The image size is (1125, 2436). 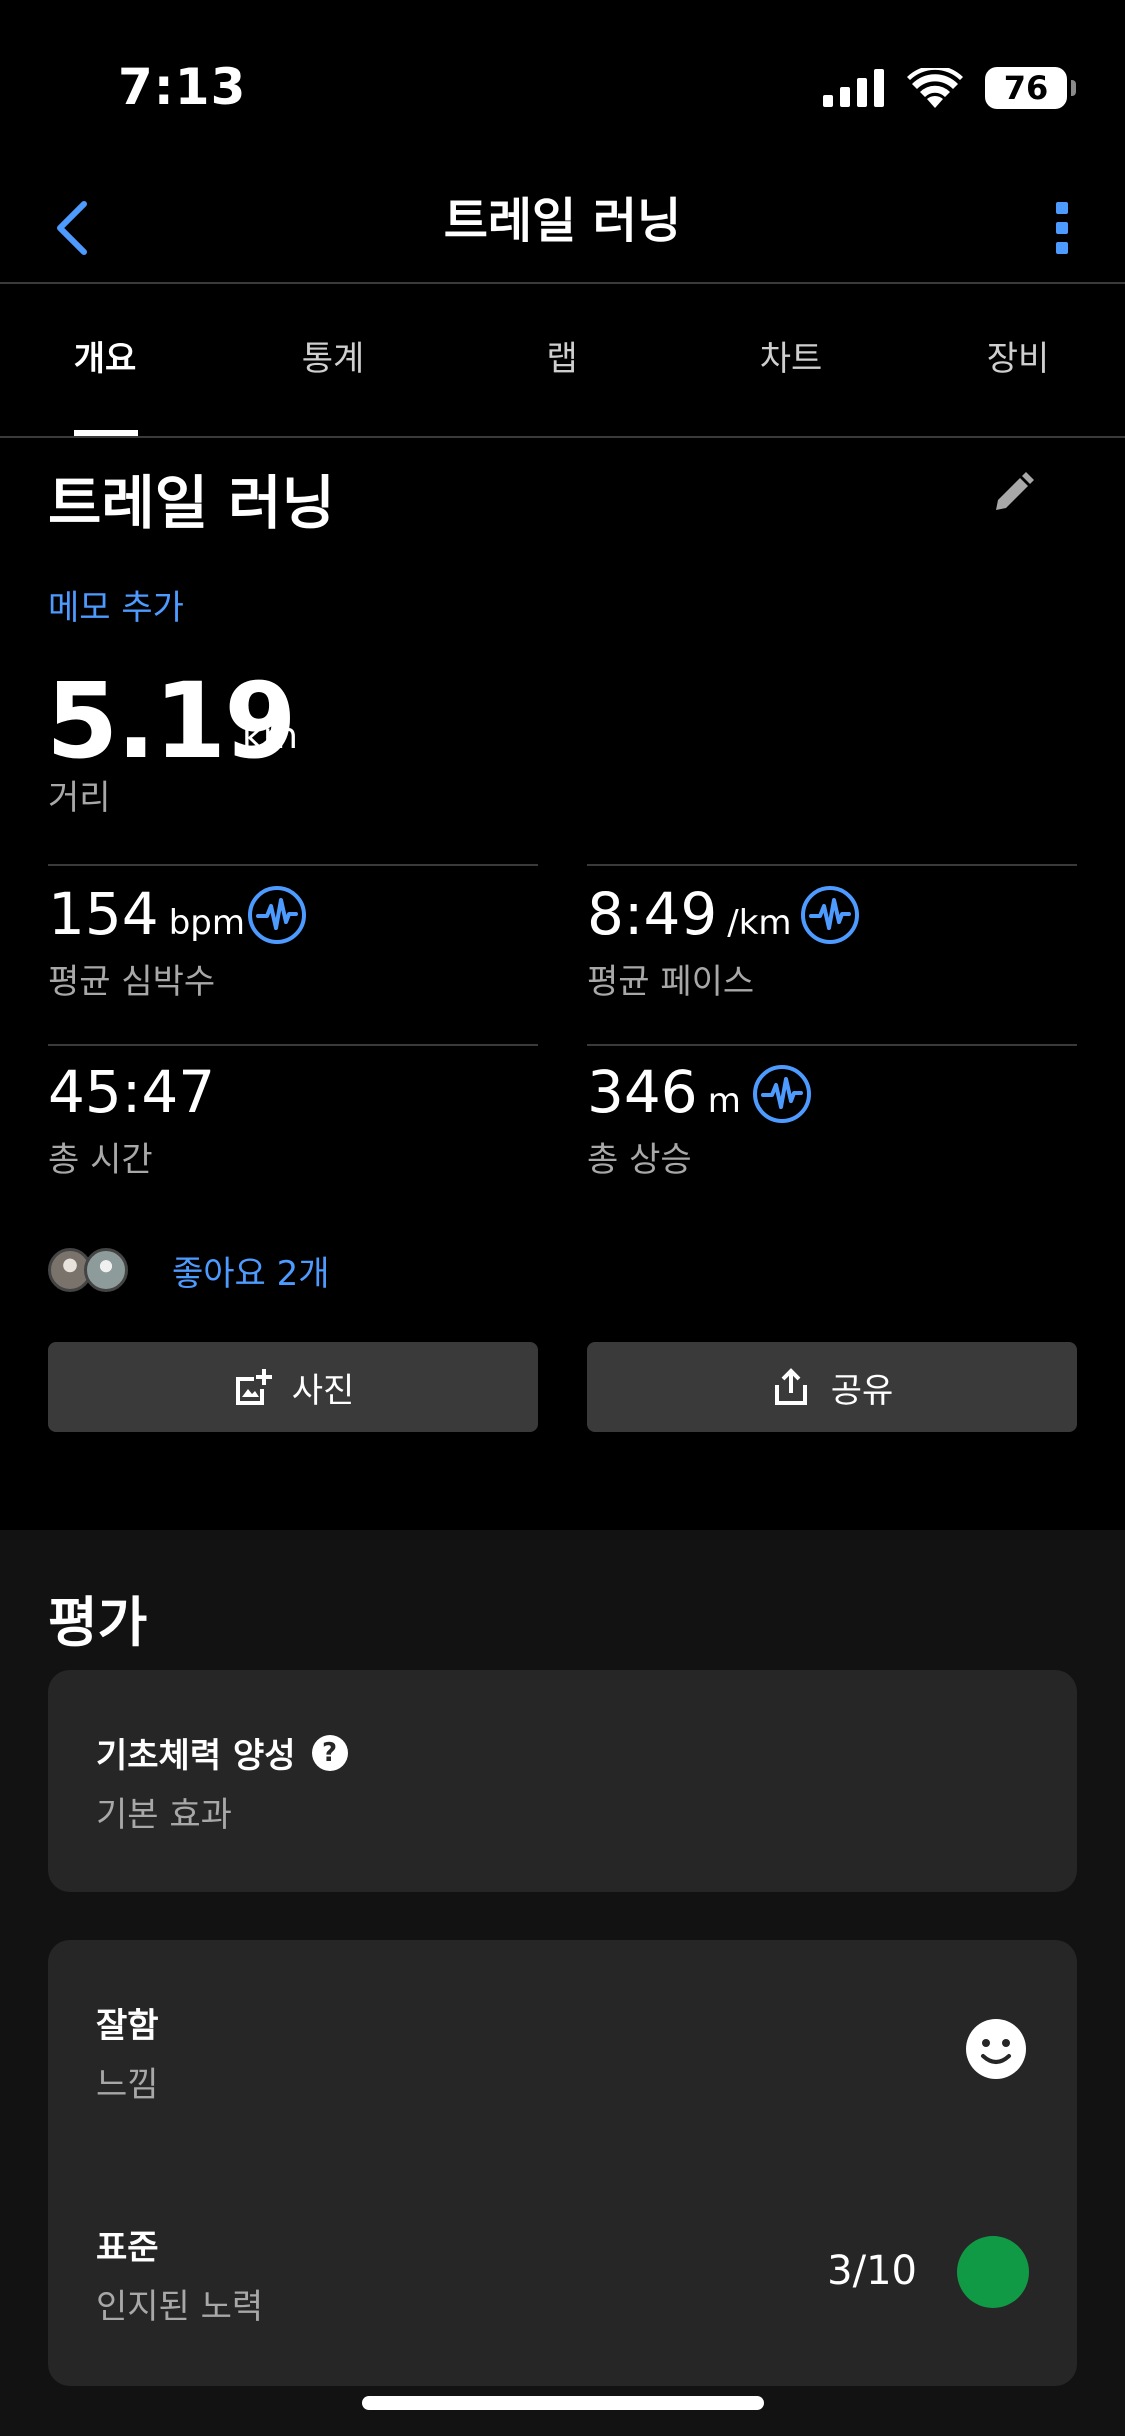 I want to click on nav-bar: 트레일 러닝, so click(x=562, y=232).